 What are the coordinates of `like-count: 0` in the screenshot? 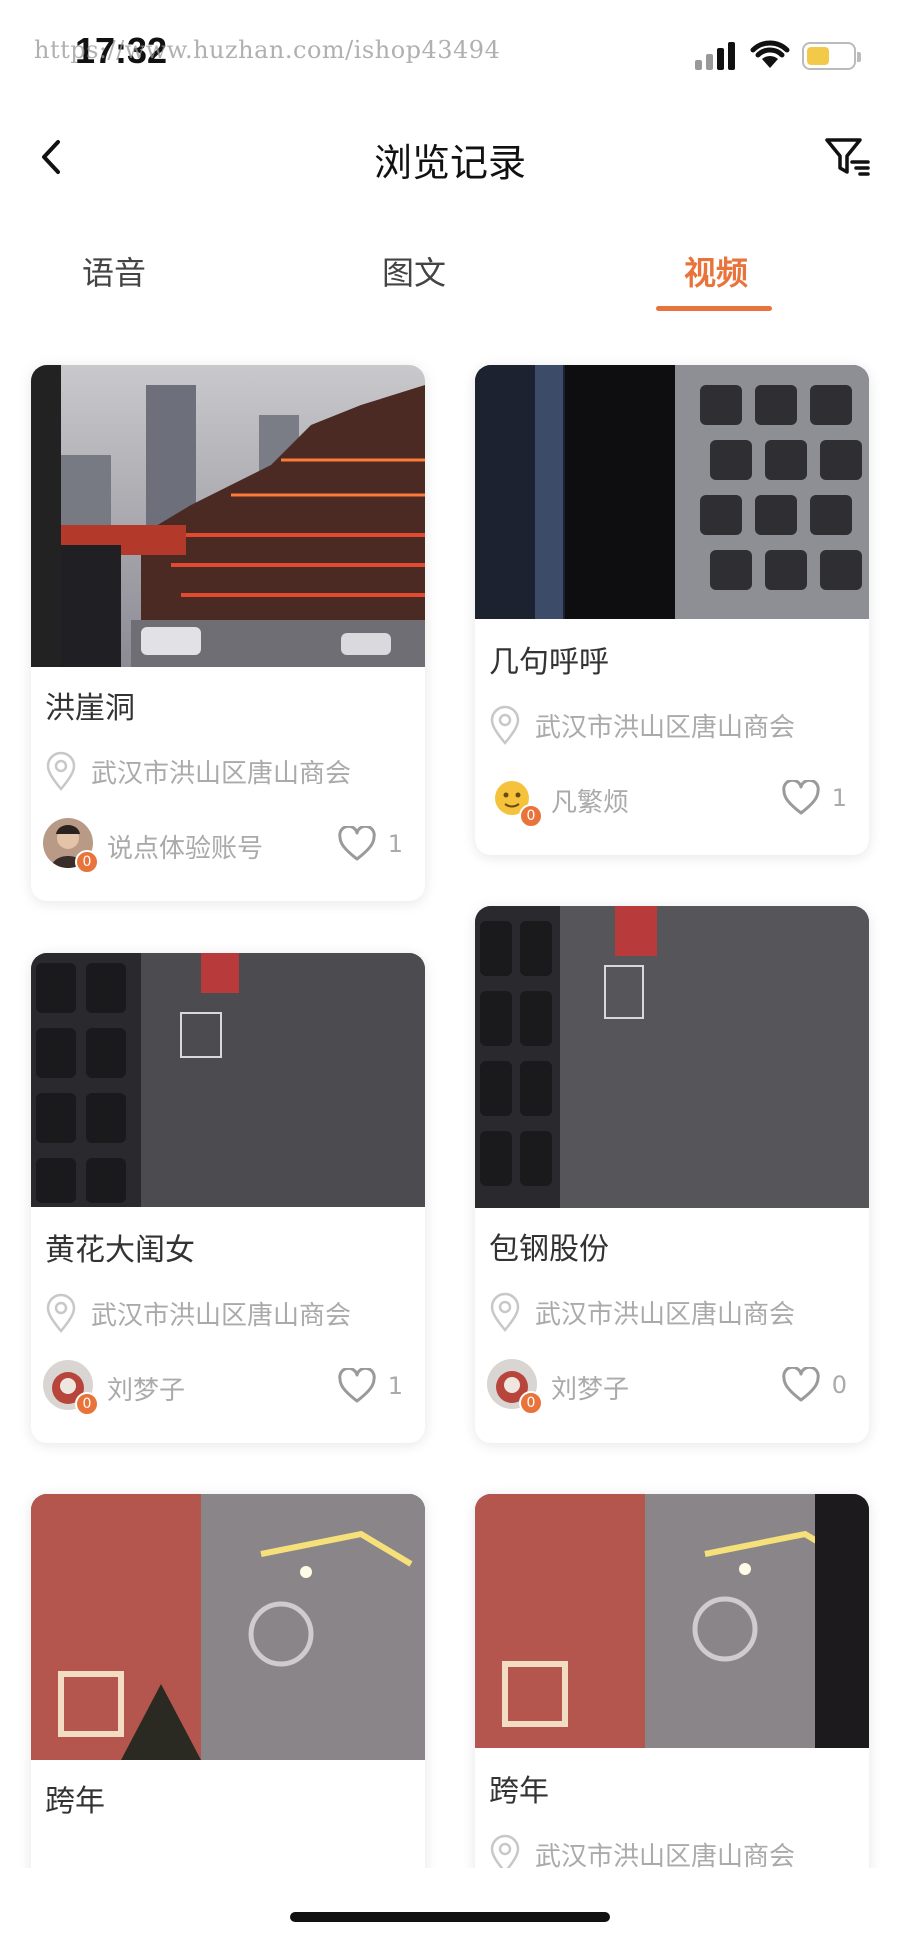 It's located at (839, 1385).